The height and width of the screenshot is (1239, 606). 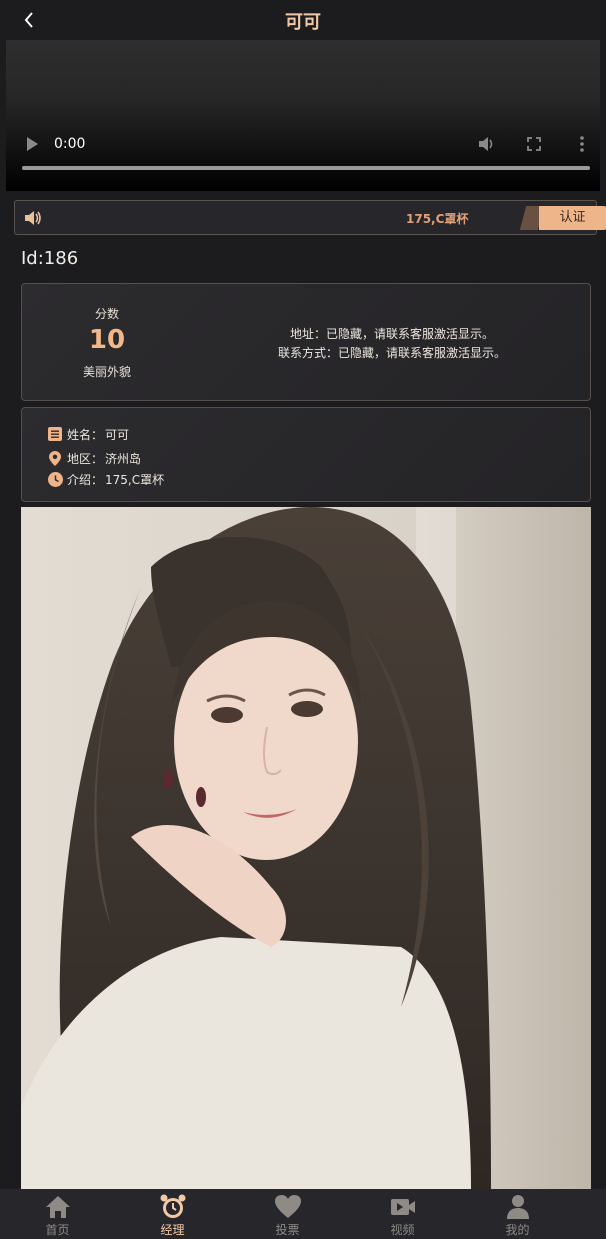 What do you see at coordinates (135, 479) in the screenshot?
I see `intro-value: 175,C罩杯` at bounding box center [135, 479].